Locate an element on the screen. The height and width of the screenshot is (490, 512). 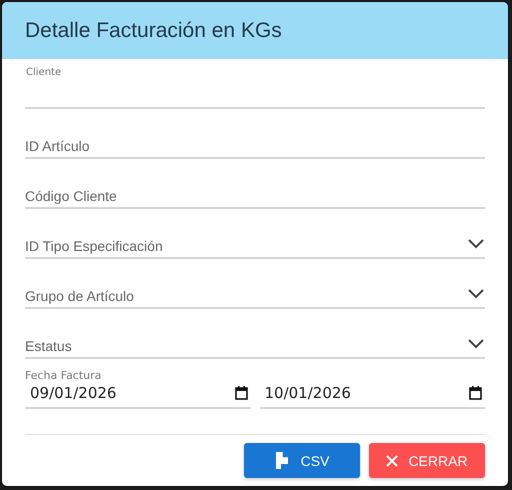
csv-button: CSV is located at coordinates (302, 460).